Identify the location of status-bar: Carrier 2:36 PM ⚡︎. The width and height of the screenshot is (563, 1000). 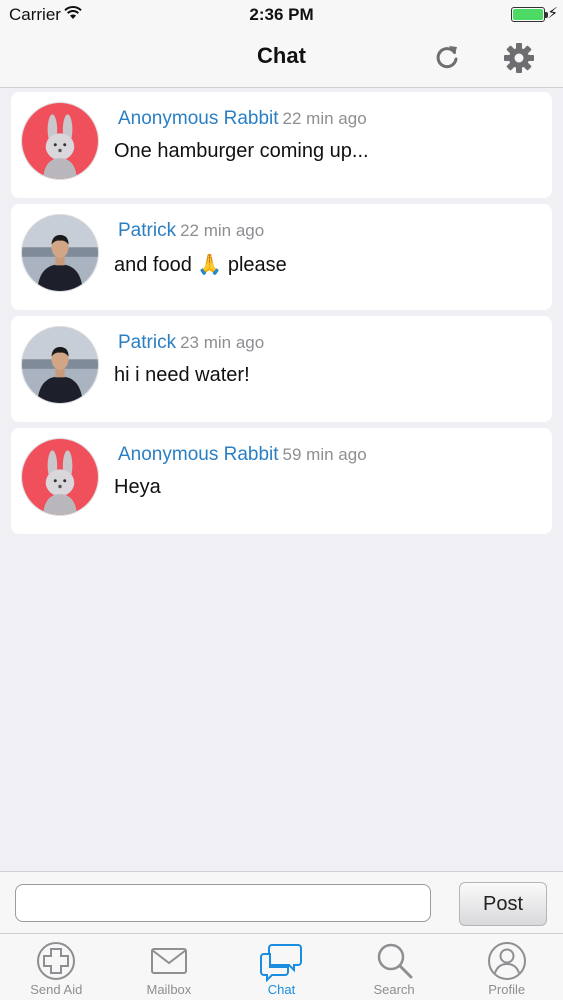
(281, 15).